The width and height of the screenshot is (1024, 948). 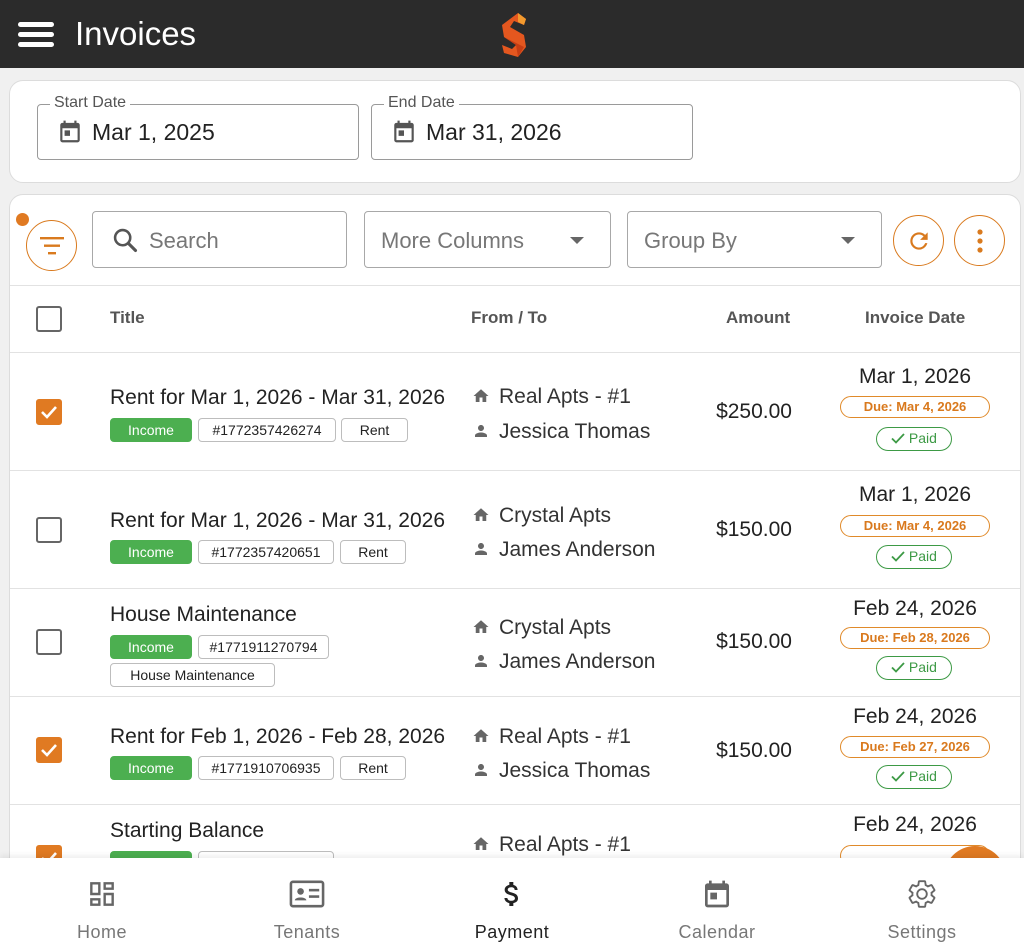 I want to click on invoice-id-tag: #1771910706935, so click(x=266, y=768).